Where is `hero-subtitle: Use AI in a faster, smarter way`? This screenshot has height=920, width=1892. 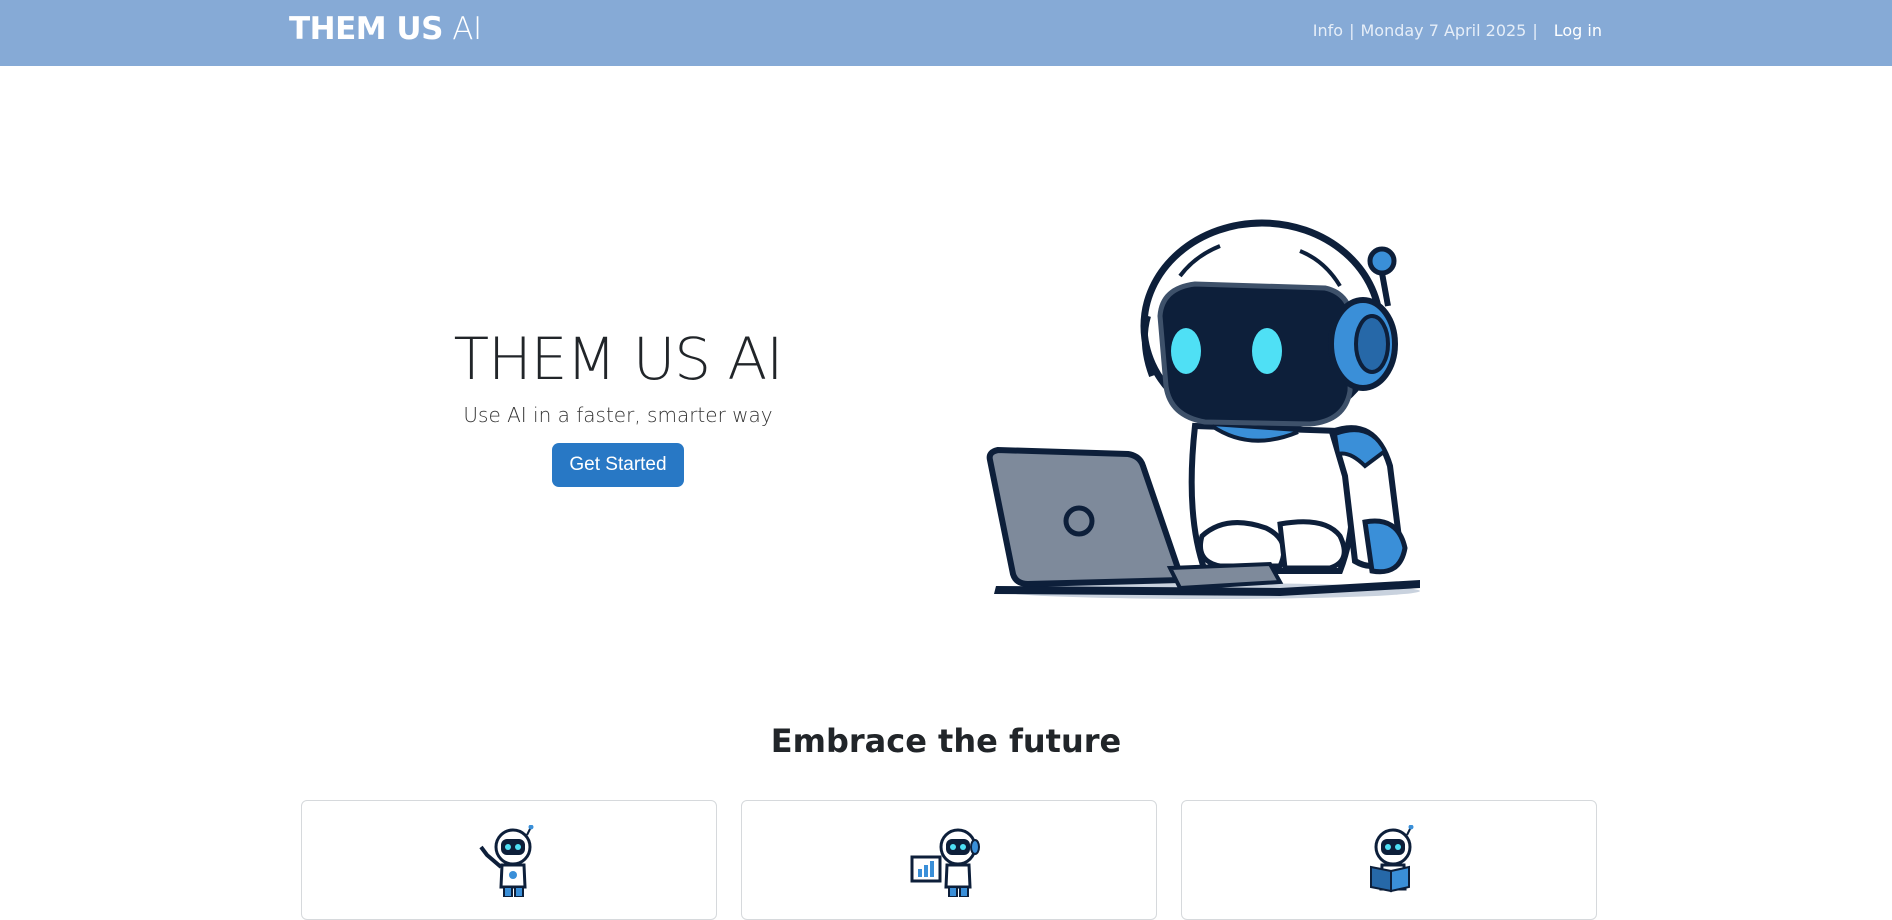 hero-subtitle: Use AI in a faster, smarter way is located at coordinates (618, 415).